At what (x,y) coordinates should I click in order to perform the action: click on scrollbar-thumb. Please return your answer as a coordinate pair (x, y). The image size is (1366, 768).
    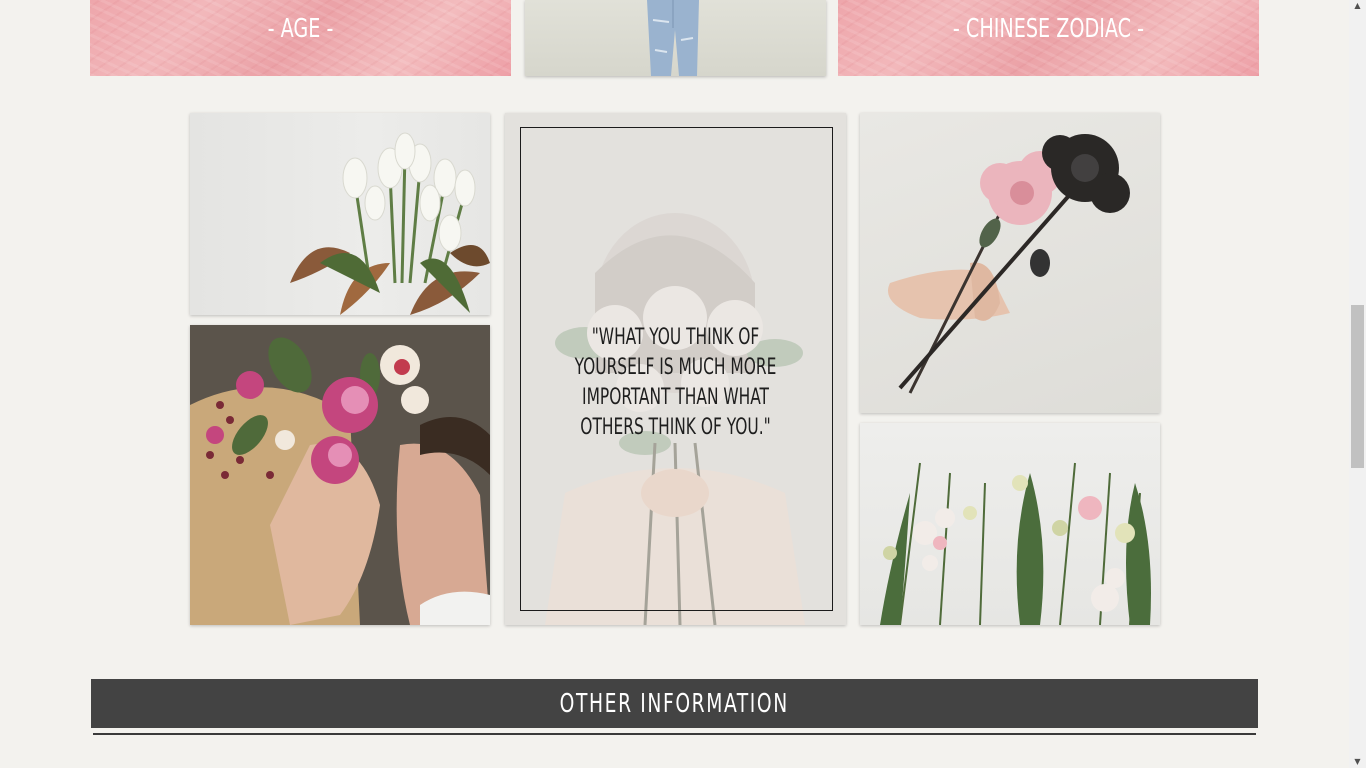
    Looking at the image, I should click on (1357, 386).